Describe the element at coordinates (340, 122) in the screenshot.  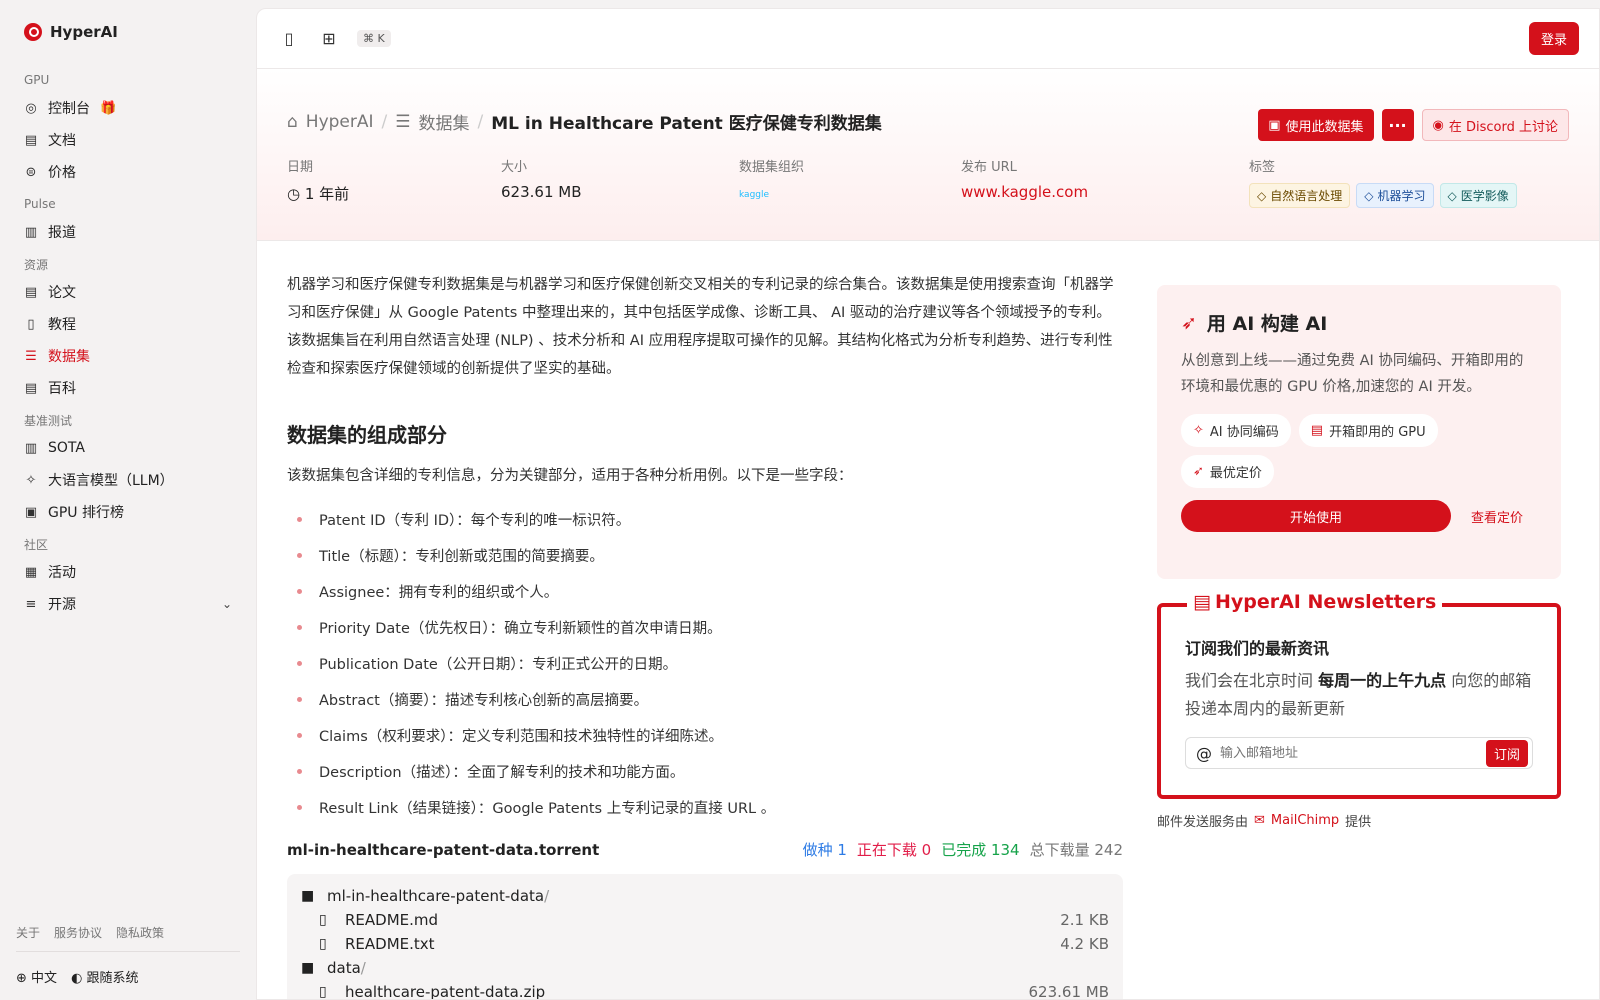
I see `breadcrumb-home: HyperAI` at that location.